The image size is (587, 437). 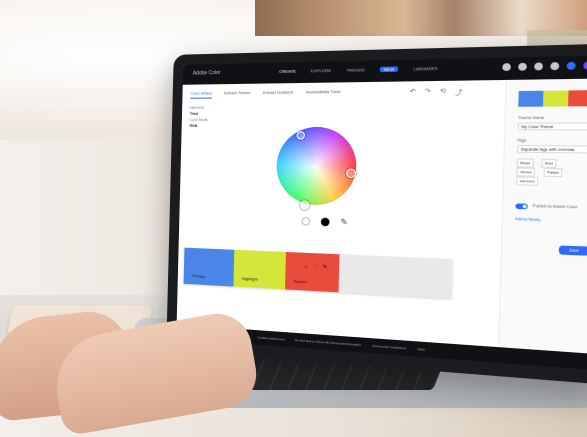 I want to click on tab-extract-theme: Extract Theme, so click(x=237, y=94).